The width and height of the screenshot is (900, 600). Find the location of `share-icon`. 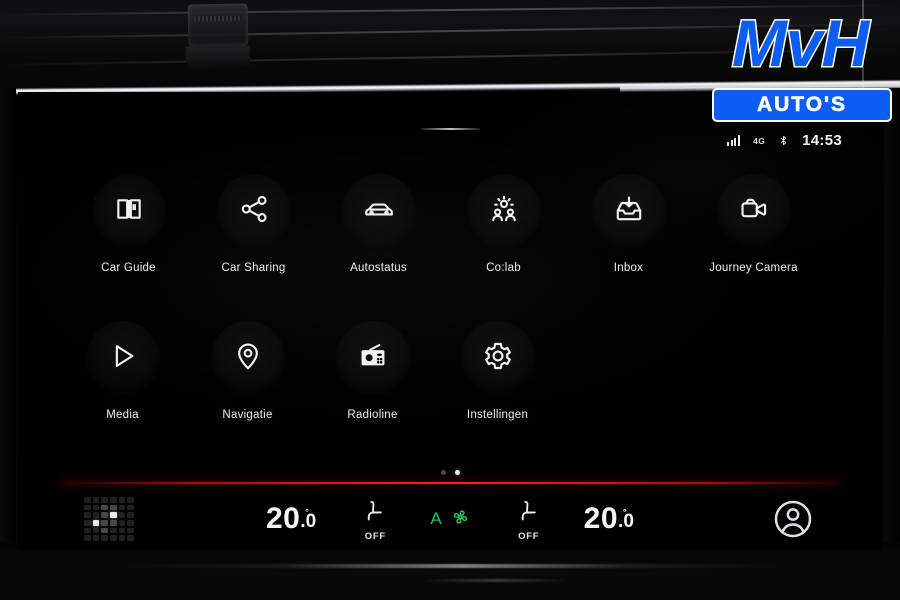

share-icon is located at coordinates (254, 211).